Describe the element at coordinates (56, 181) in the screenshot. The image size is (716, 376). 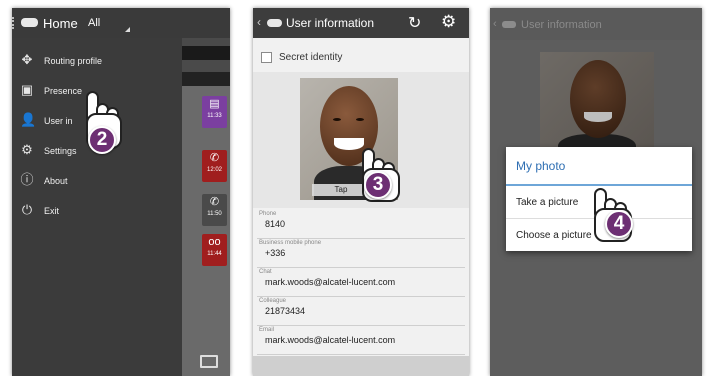
I see `menu-item-label: About` at that location.